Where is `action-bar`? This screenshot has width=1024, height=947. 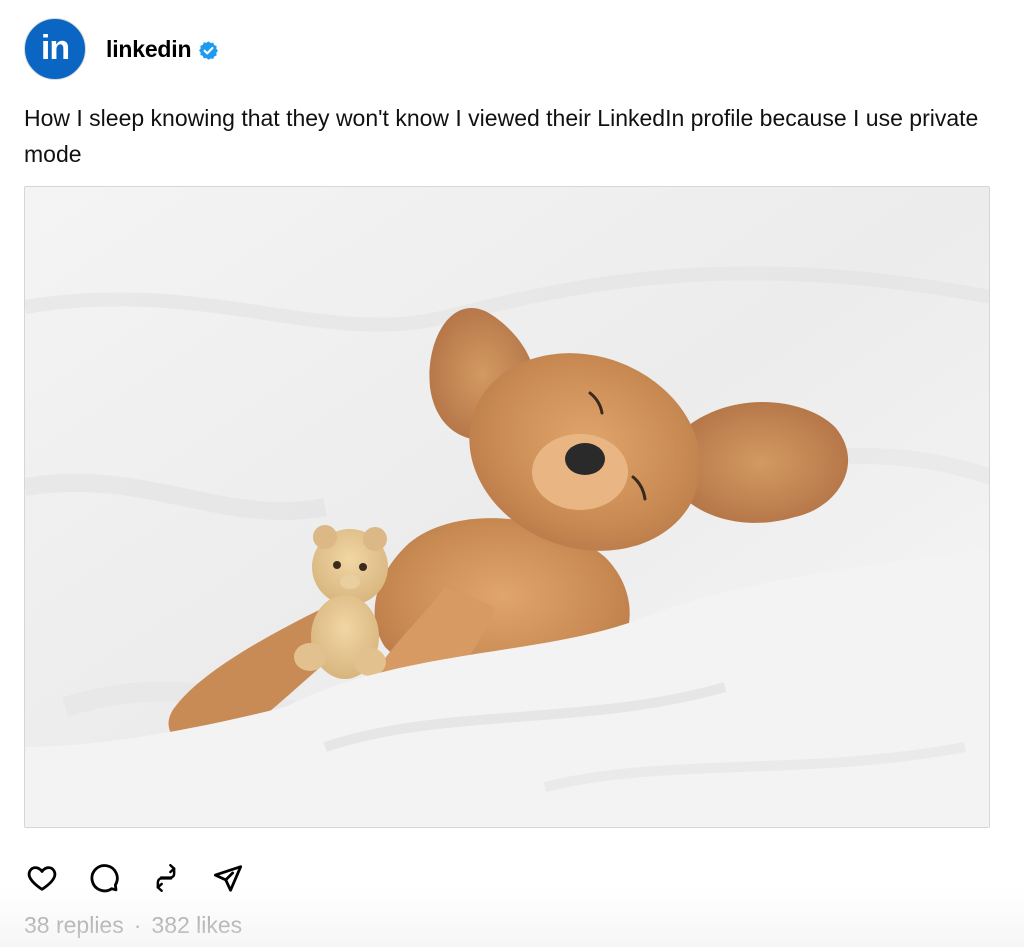 action-bar is located at coordinates (148, 878).